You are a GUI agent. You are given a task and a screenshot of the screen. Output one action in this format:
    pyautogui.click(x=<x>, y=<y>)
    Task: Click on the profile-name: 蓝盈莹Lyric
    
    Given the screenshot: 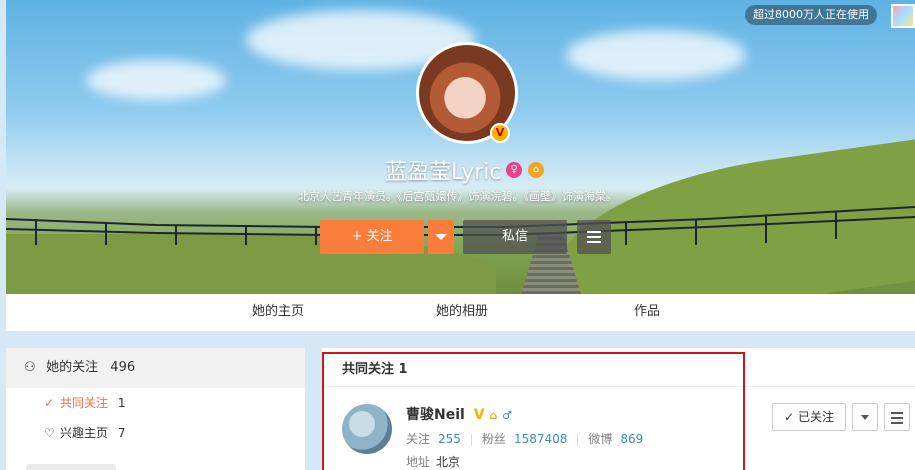 What is the action you would take?
    pyautogui.click(x=443, y=172)
    